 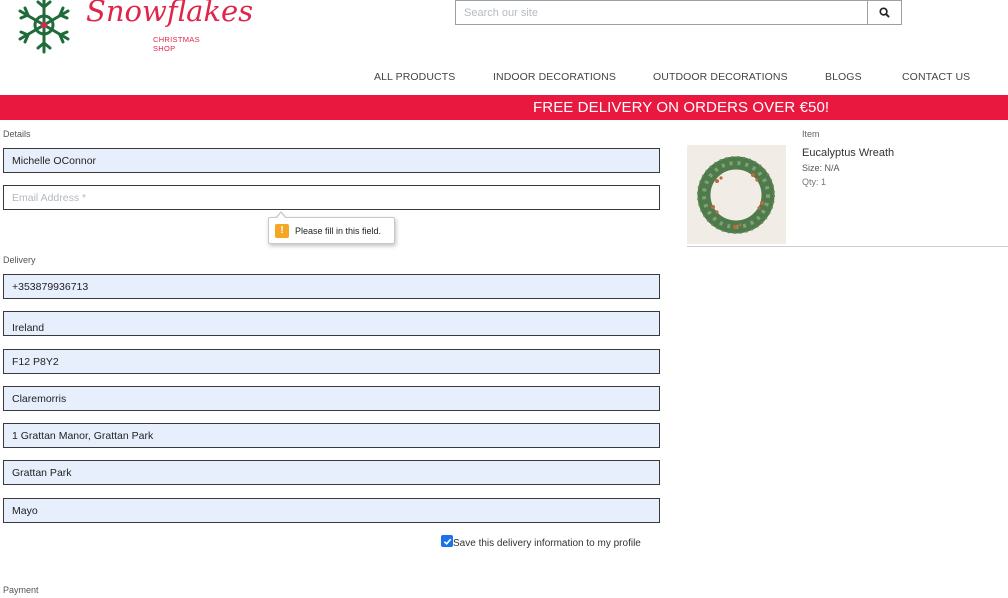 What do you see at coordinates (25, 510) in the screenshot?
I see `county-field-value: Mayo` at bounding box center [25, 510].